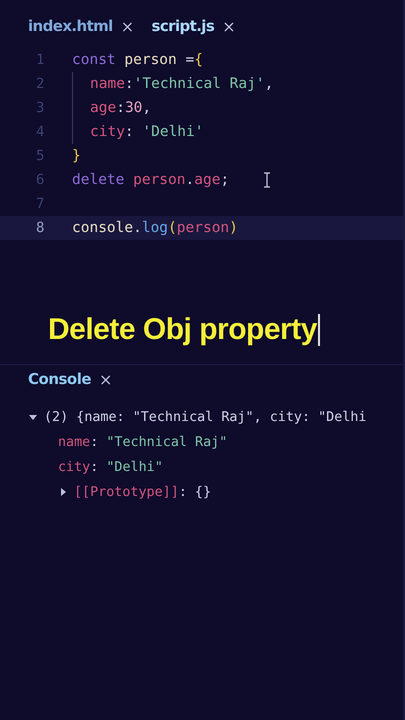 Image resolution: width=405 pixels, height=720 pixels. Describe the element at coordinates (40, 84) in the screenshot. I see `line-number: 2` at that location.